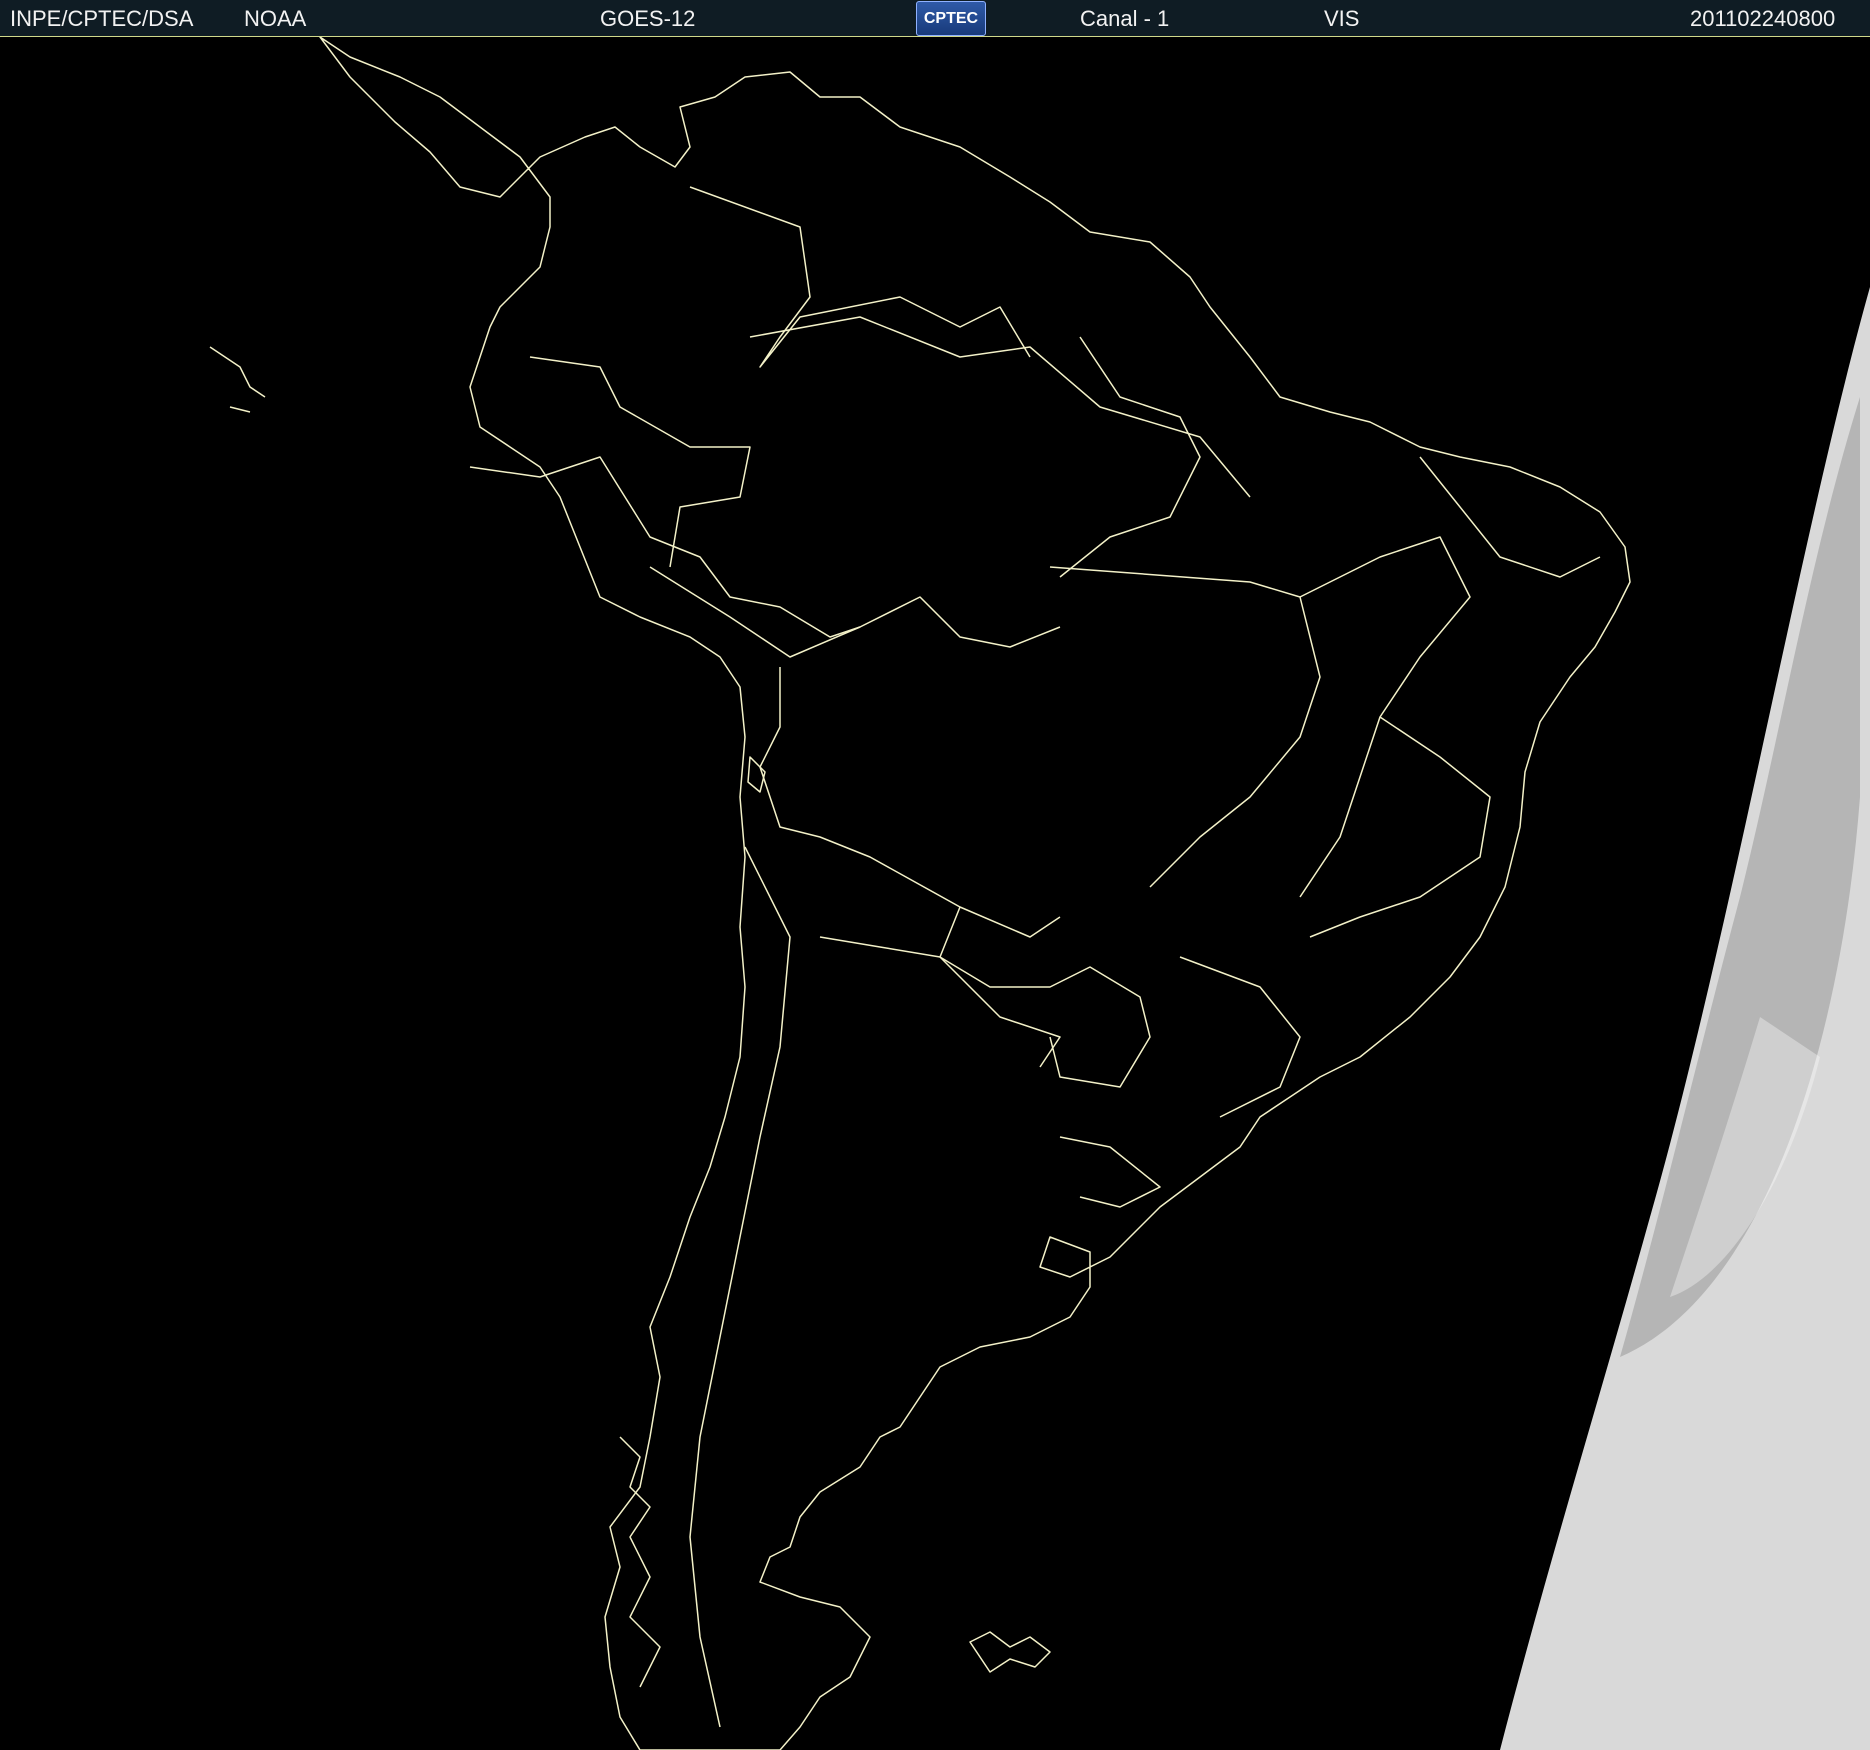  I want to click on border-argentina, so click(940, 1002).